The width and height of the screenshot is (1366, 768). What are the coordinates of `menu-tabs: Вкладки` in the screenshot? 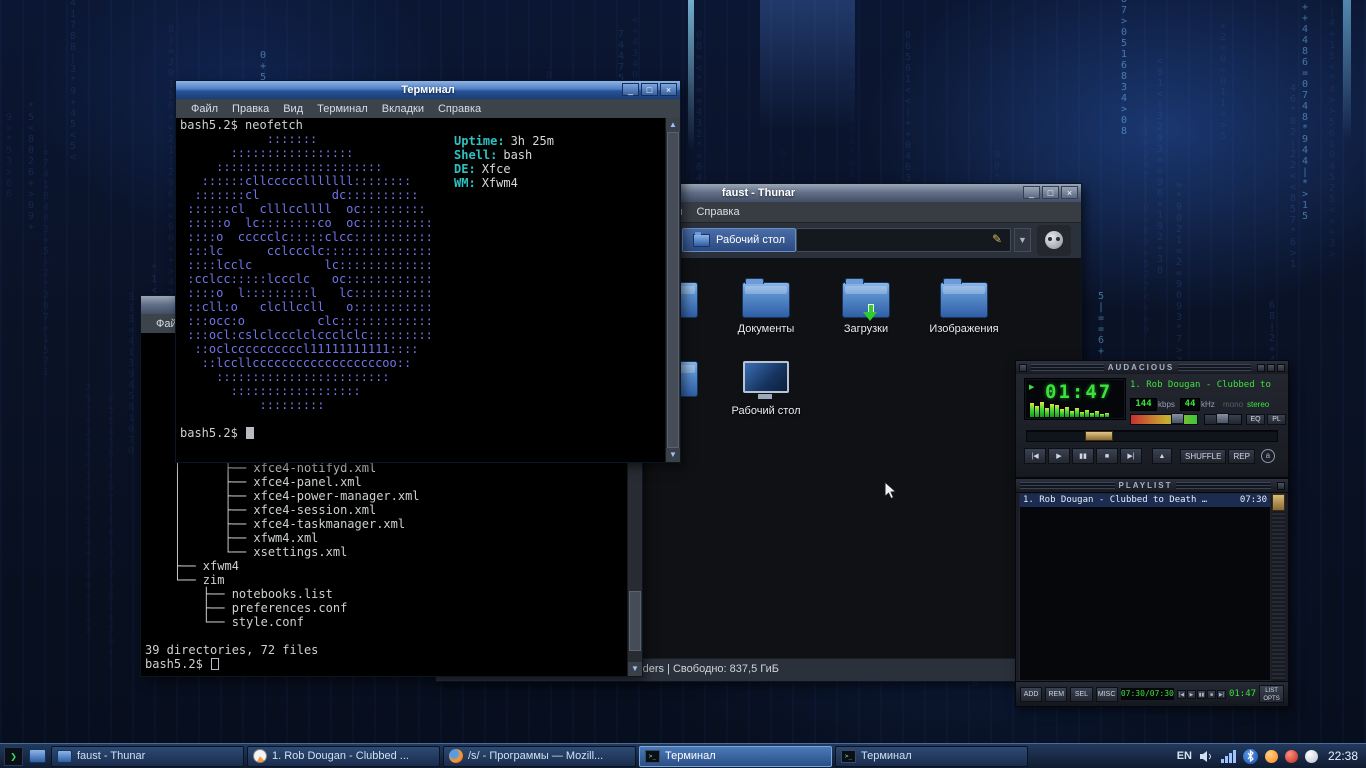 It's located at (403, 109).